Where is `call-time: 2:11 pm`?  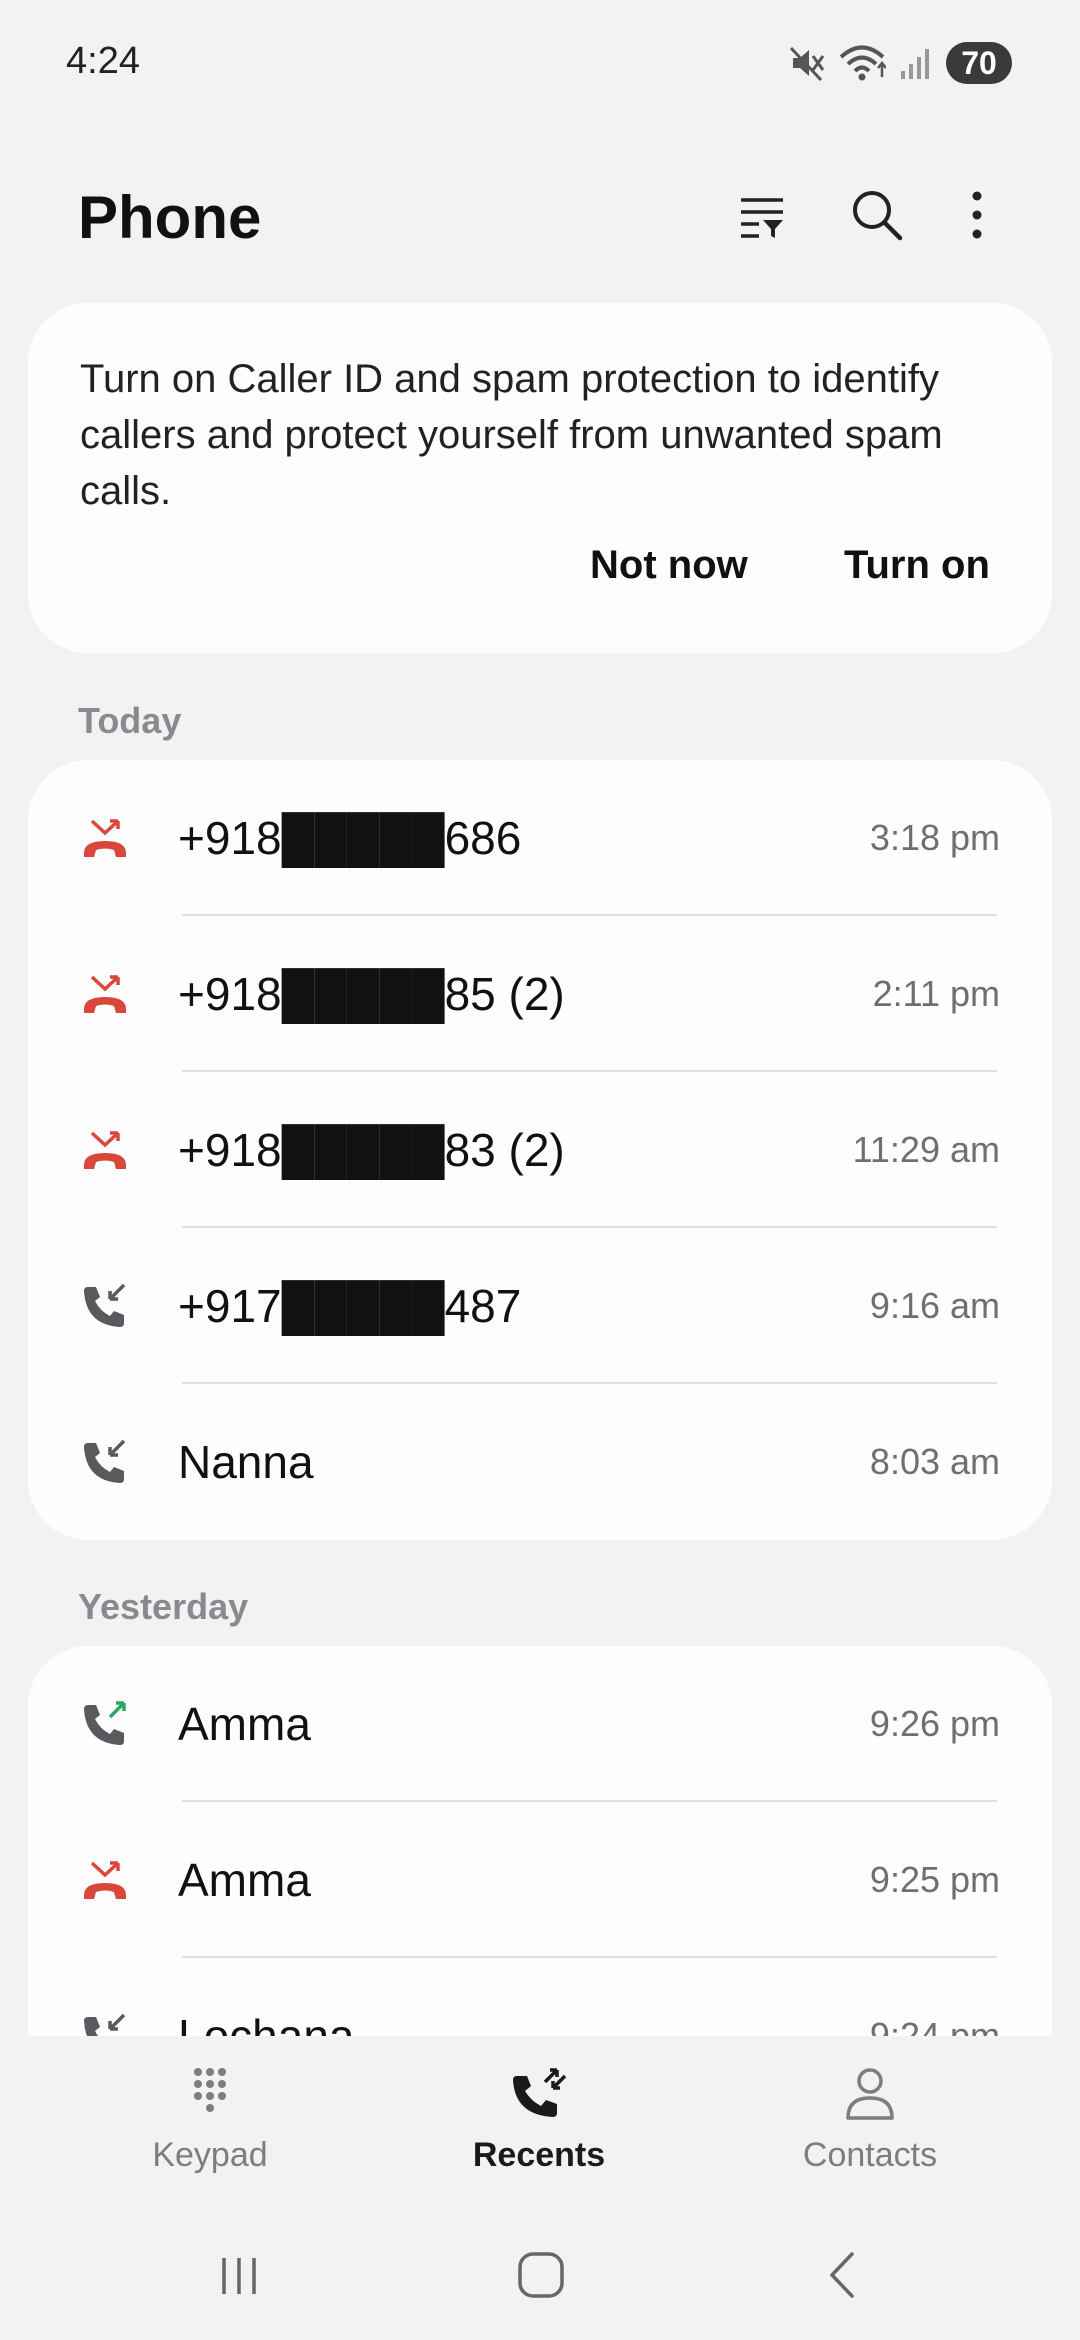
call-time: 2:11 pm is located at coordinates (936, 993).